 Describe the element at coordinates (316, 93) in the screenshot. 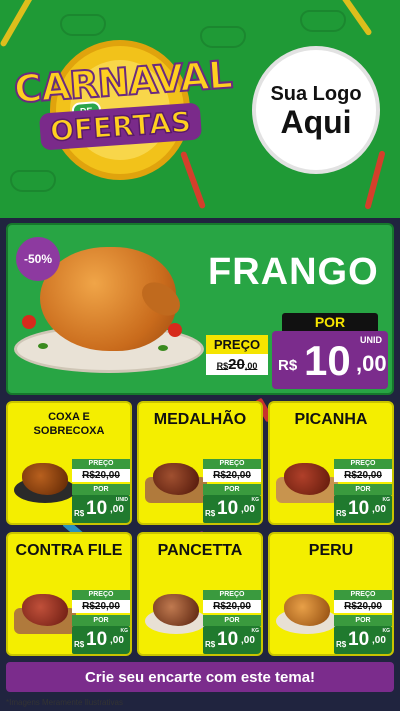

I see `brand-line1: Sua Logo` at that location.